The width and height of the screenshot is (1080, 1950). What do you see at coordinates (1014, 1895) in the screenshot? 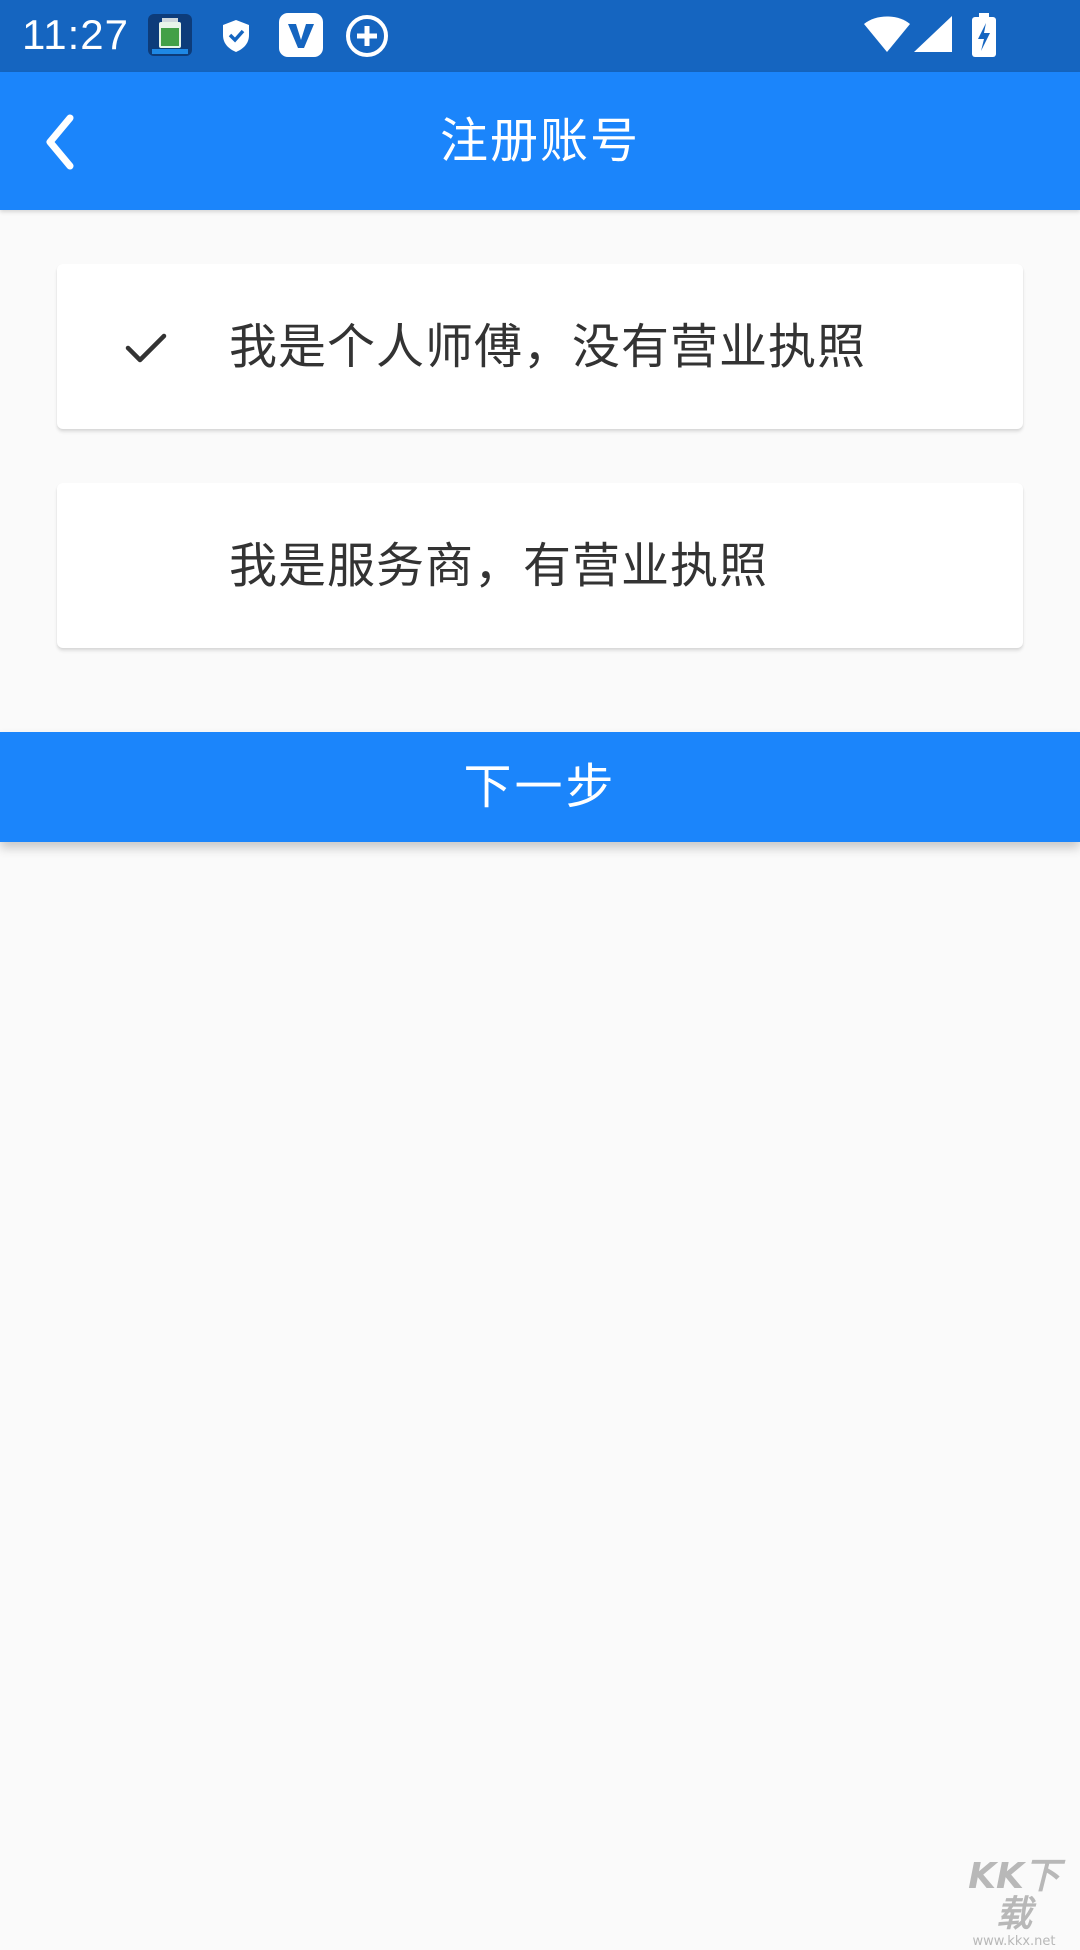
I see `watermark-logo: KK下载` at bounding box center [1014, 1895].